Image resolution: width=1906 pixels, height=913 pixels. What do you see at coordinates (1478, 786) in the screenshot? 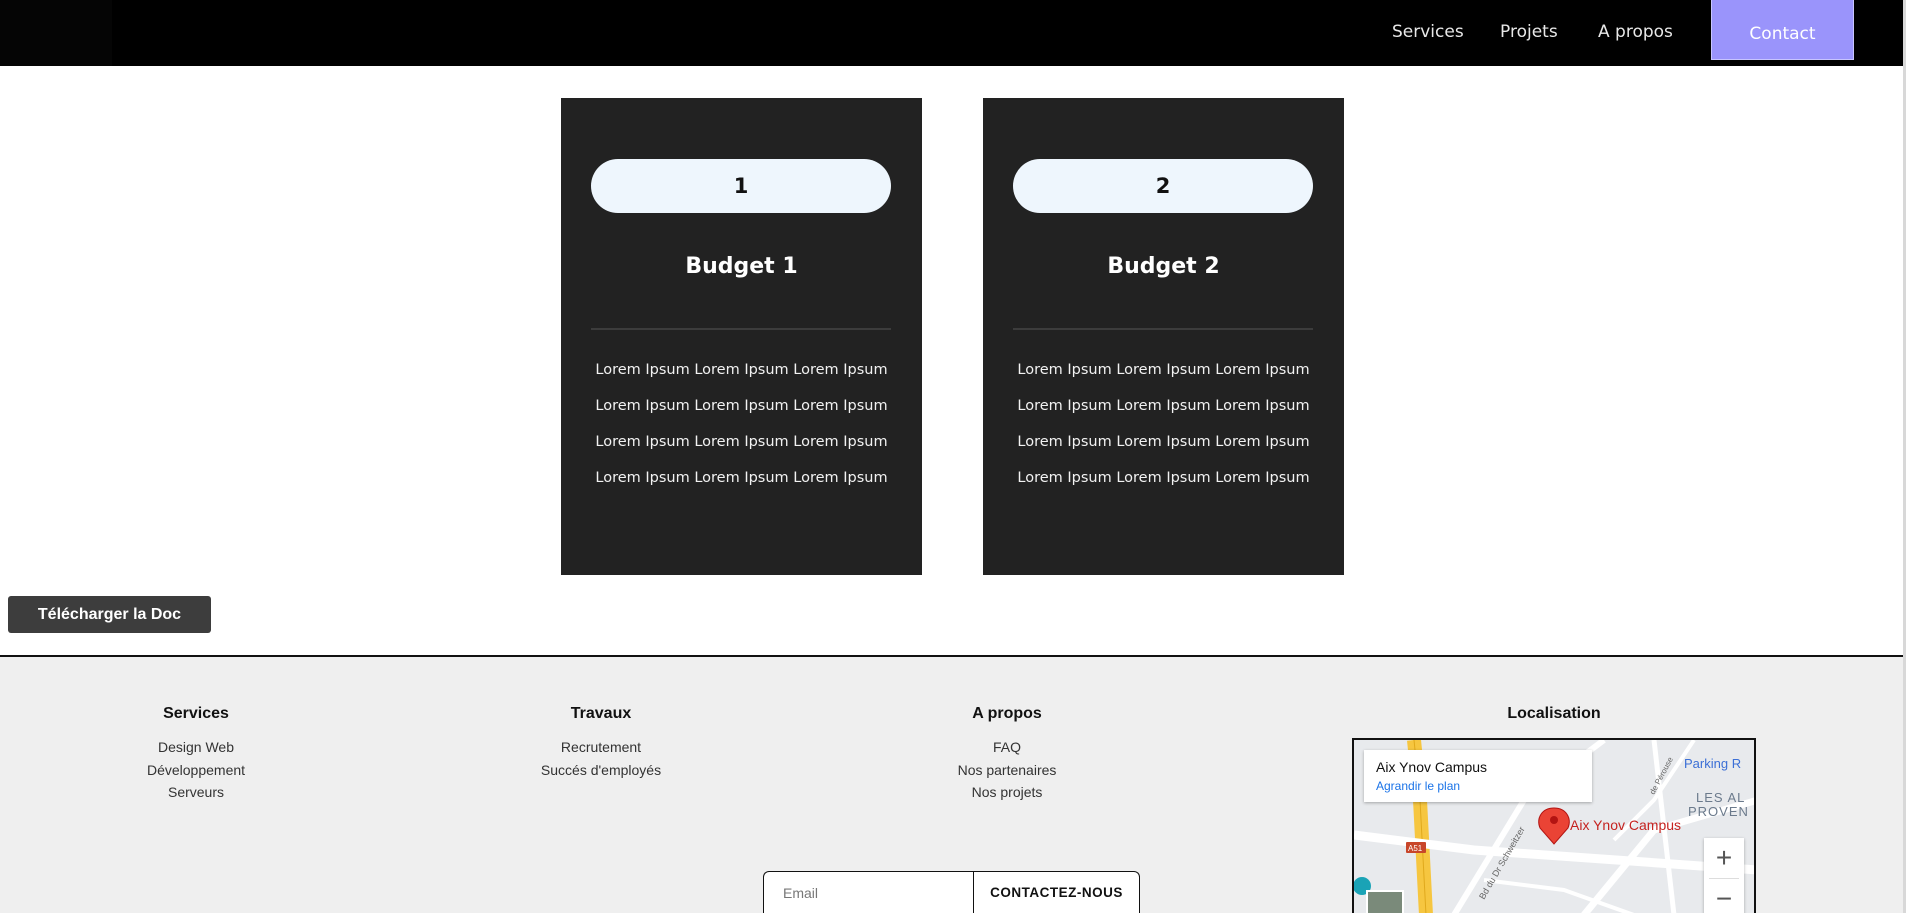
I see `map-enlarge-link: Agrandir le plan` at bounding box center [1478, 786].